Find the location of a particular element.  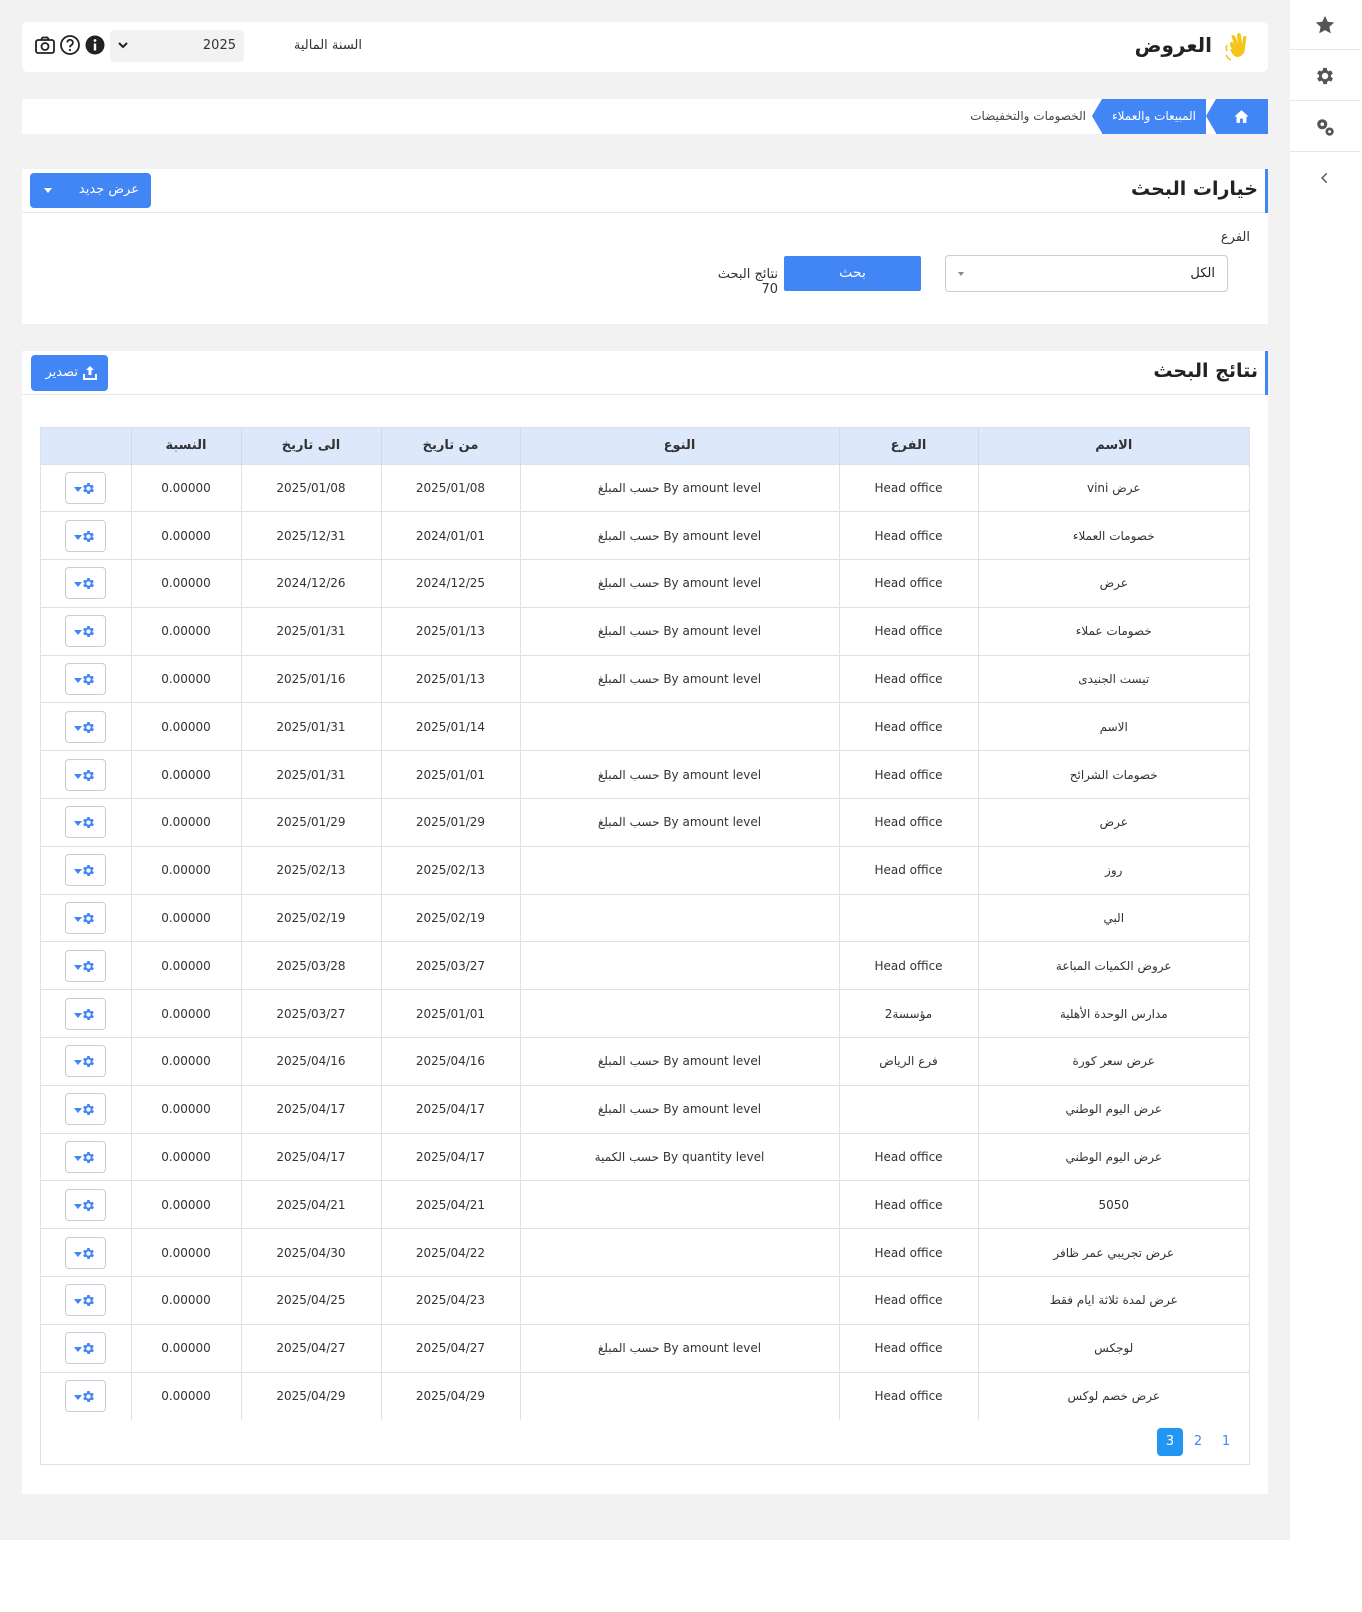

page-link-1: 1 is located at coordinates (1226, 1442).